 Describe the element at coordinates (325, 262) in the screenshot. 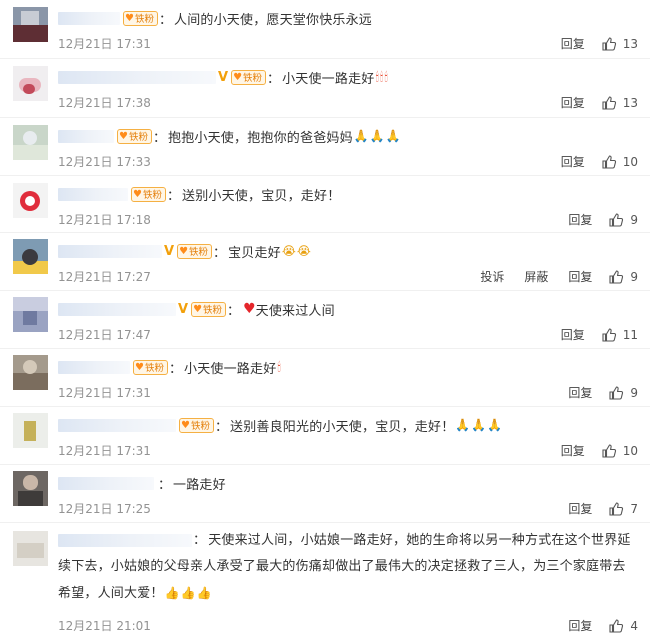

I see `comment-item: V ♥ 铁粉 ： 宝贝走好 😭 😭 12月21日 17:27 投诉 屏蔽 回复 9` at that location.